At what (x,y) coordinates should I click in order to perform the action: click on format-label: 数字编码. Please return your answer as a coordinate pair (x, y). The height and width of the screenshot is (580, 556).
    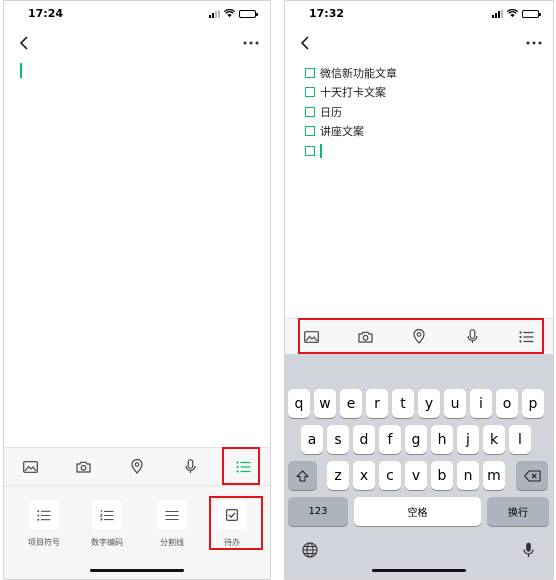
    Looking at the image, I should click on (107, 542).